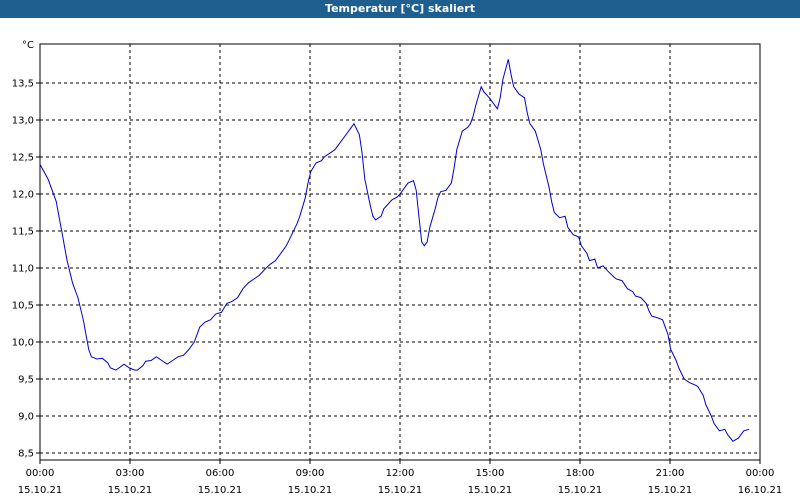 Image resolution: width=800 pixels, height=500 pixels. Describe the element at coordinates (310, 473) in the screenshot. I see `x-tick-time-label: 09:00` at that location.